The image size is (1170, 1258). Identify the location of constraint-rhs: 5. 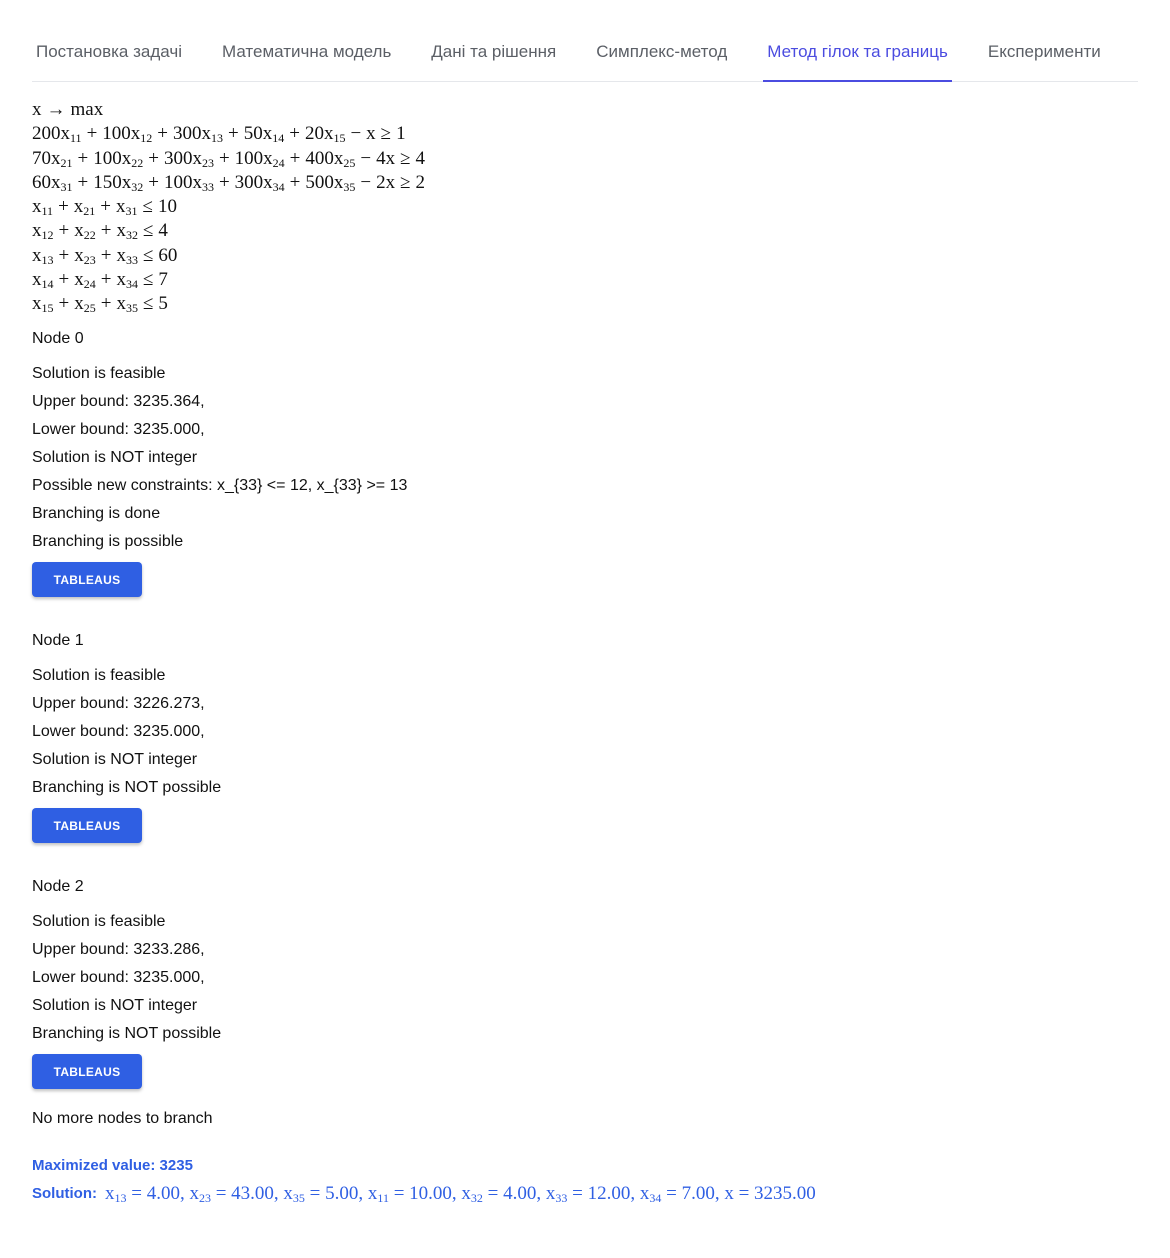
(163, 304).